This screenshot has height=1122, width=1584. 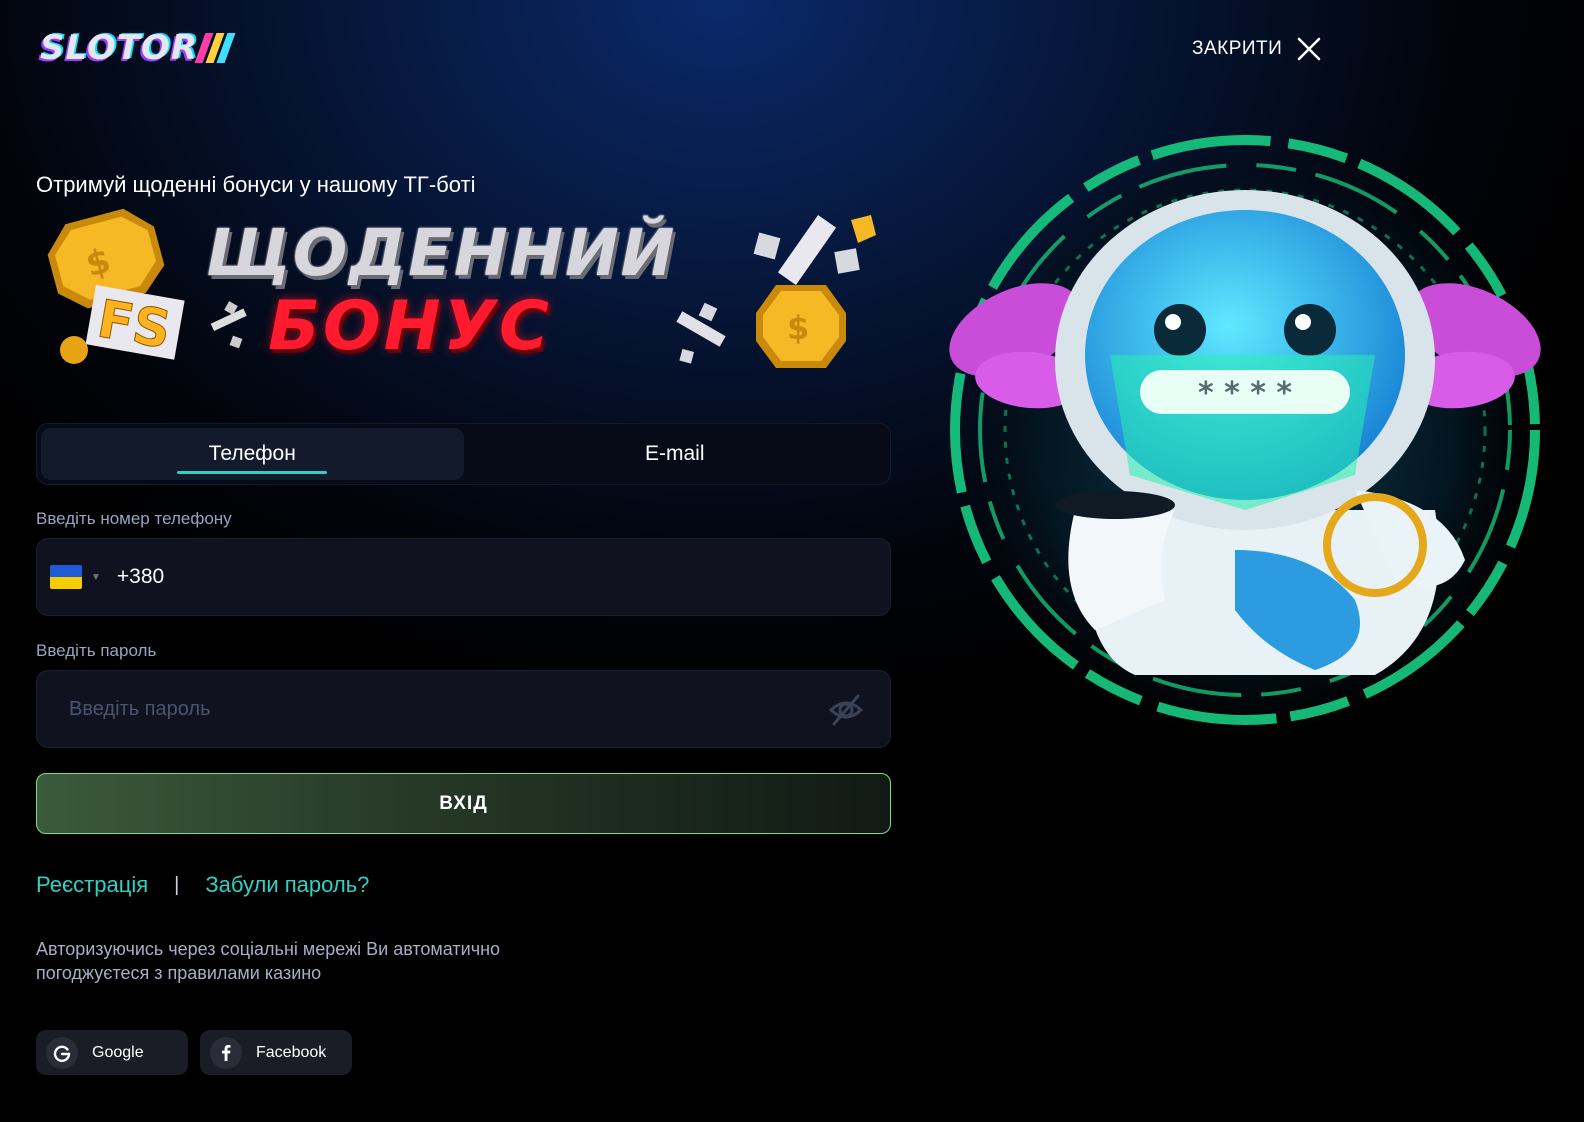 I want to click on google-label: Google, so click(x=118, y=1052).